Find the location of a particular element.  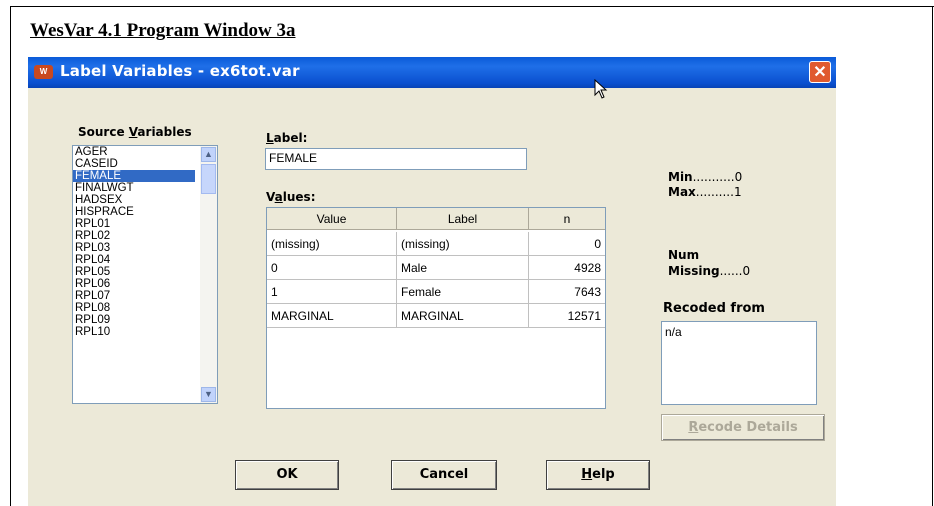

list-item: FEMALE is located at coordinates (134, 176).